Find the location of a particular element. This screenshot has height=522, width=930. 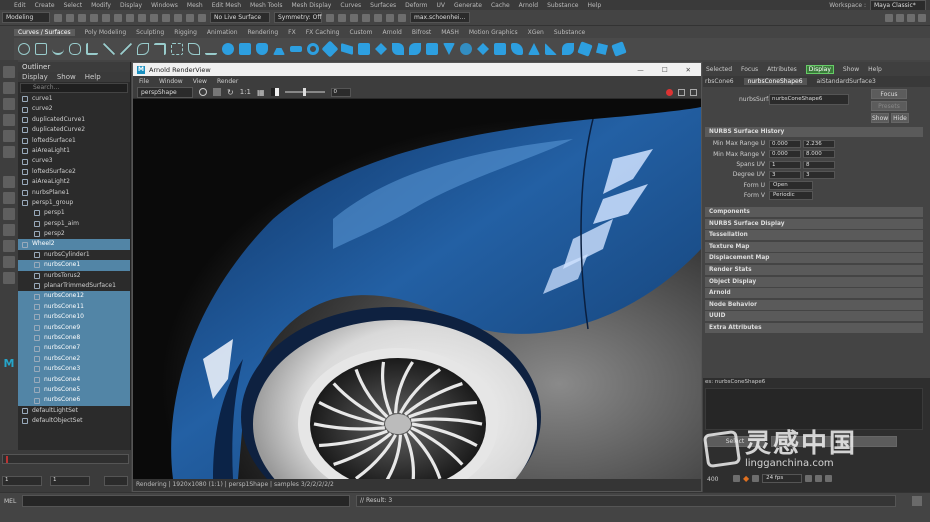

outliner-item: nurbsCone1 is located at coordinates (74, 265).